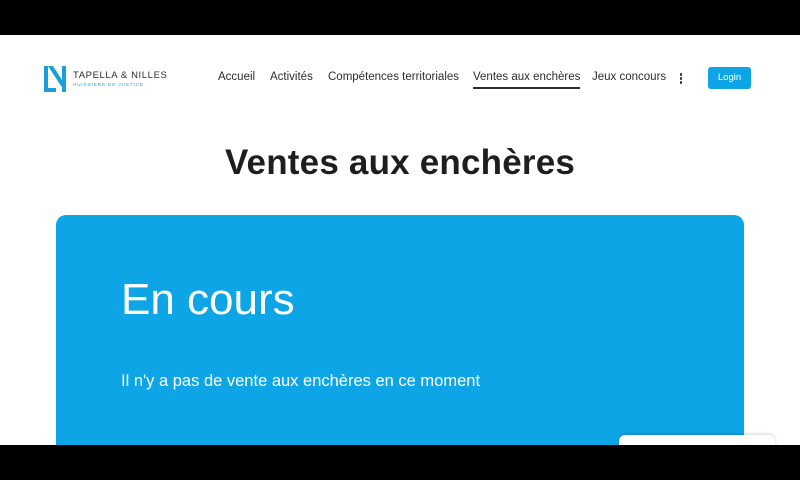 The height and width of the screenshot is (480, 800). Describe the element at coordinates (208, 299) in the screenshot. I see `panel-heading: En cours` at that location.